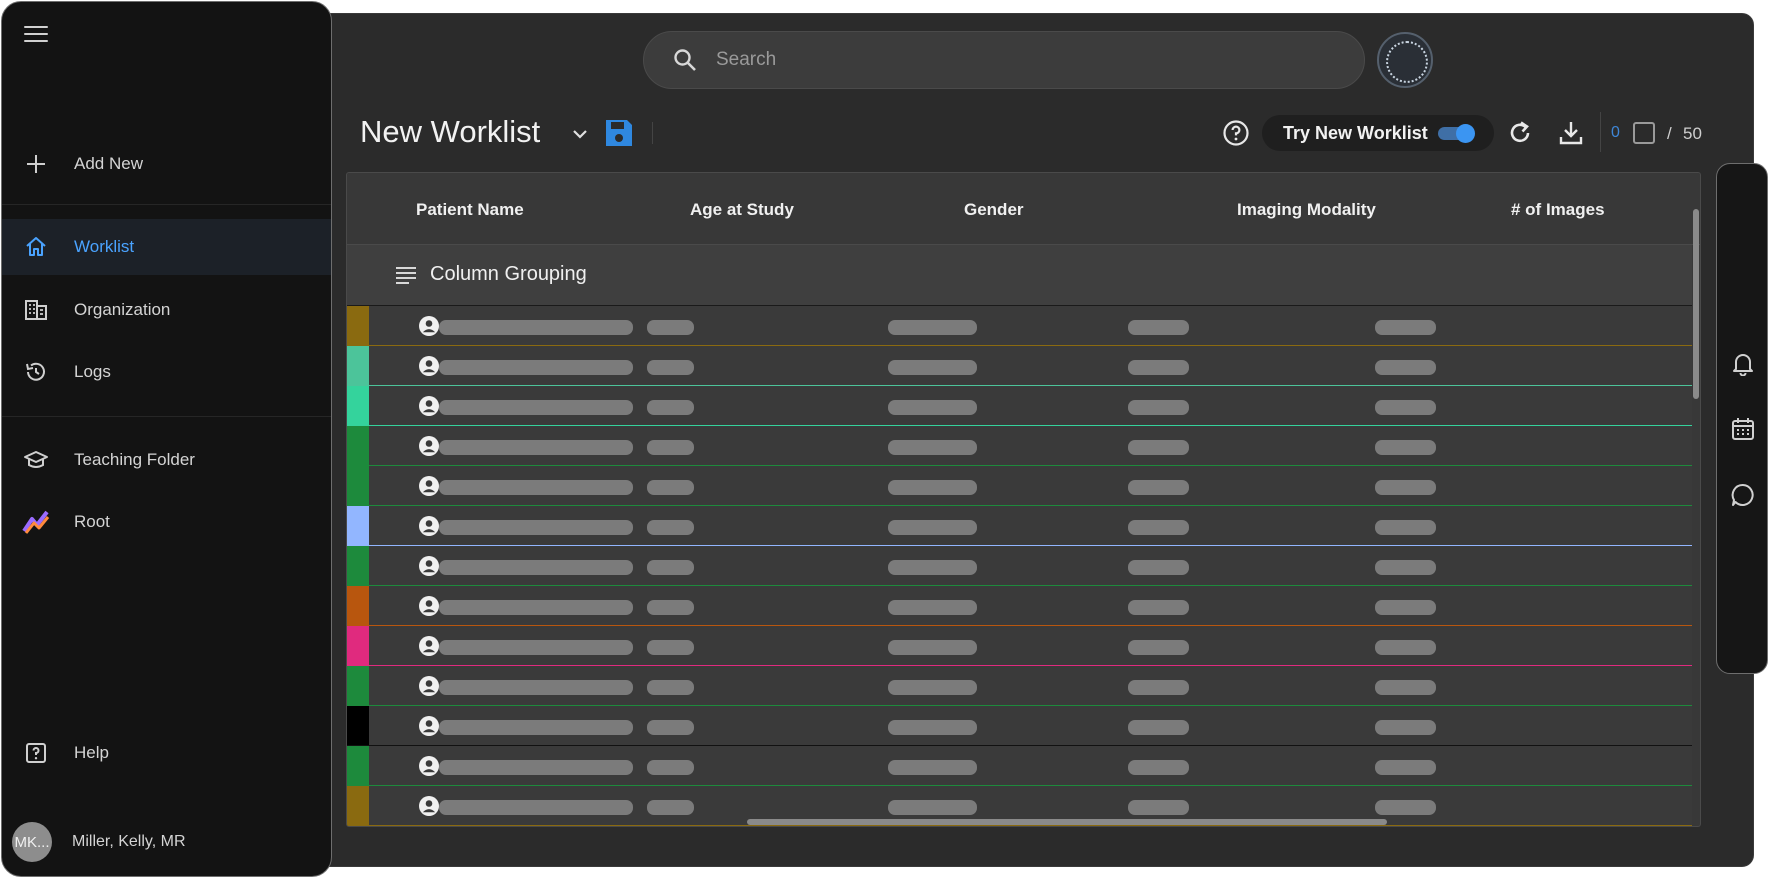  I want to click on try-new-worklist-toggle: Try New Worklist, so click(1378, 133).